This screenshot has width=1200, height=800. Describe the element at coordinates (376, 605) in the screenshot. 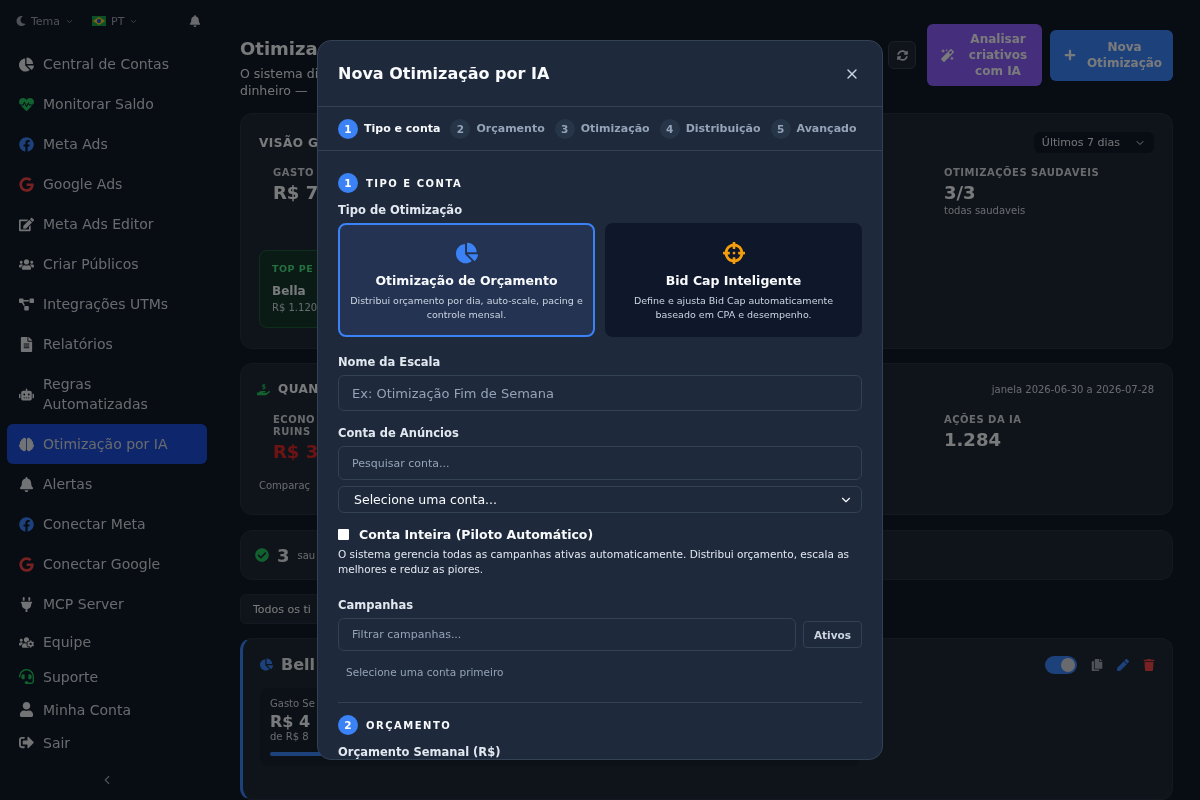

I see `field-label: Campanhas` at that location.